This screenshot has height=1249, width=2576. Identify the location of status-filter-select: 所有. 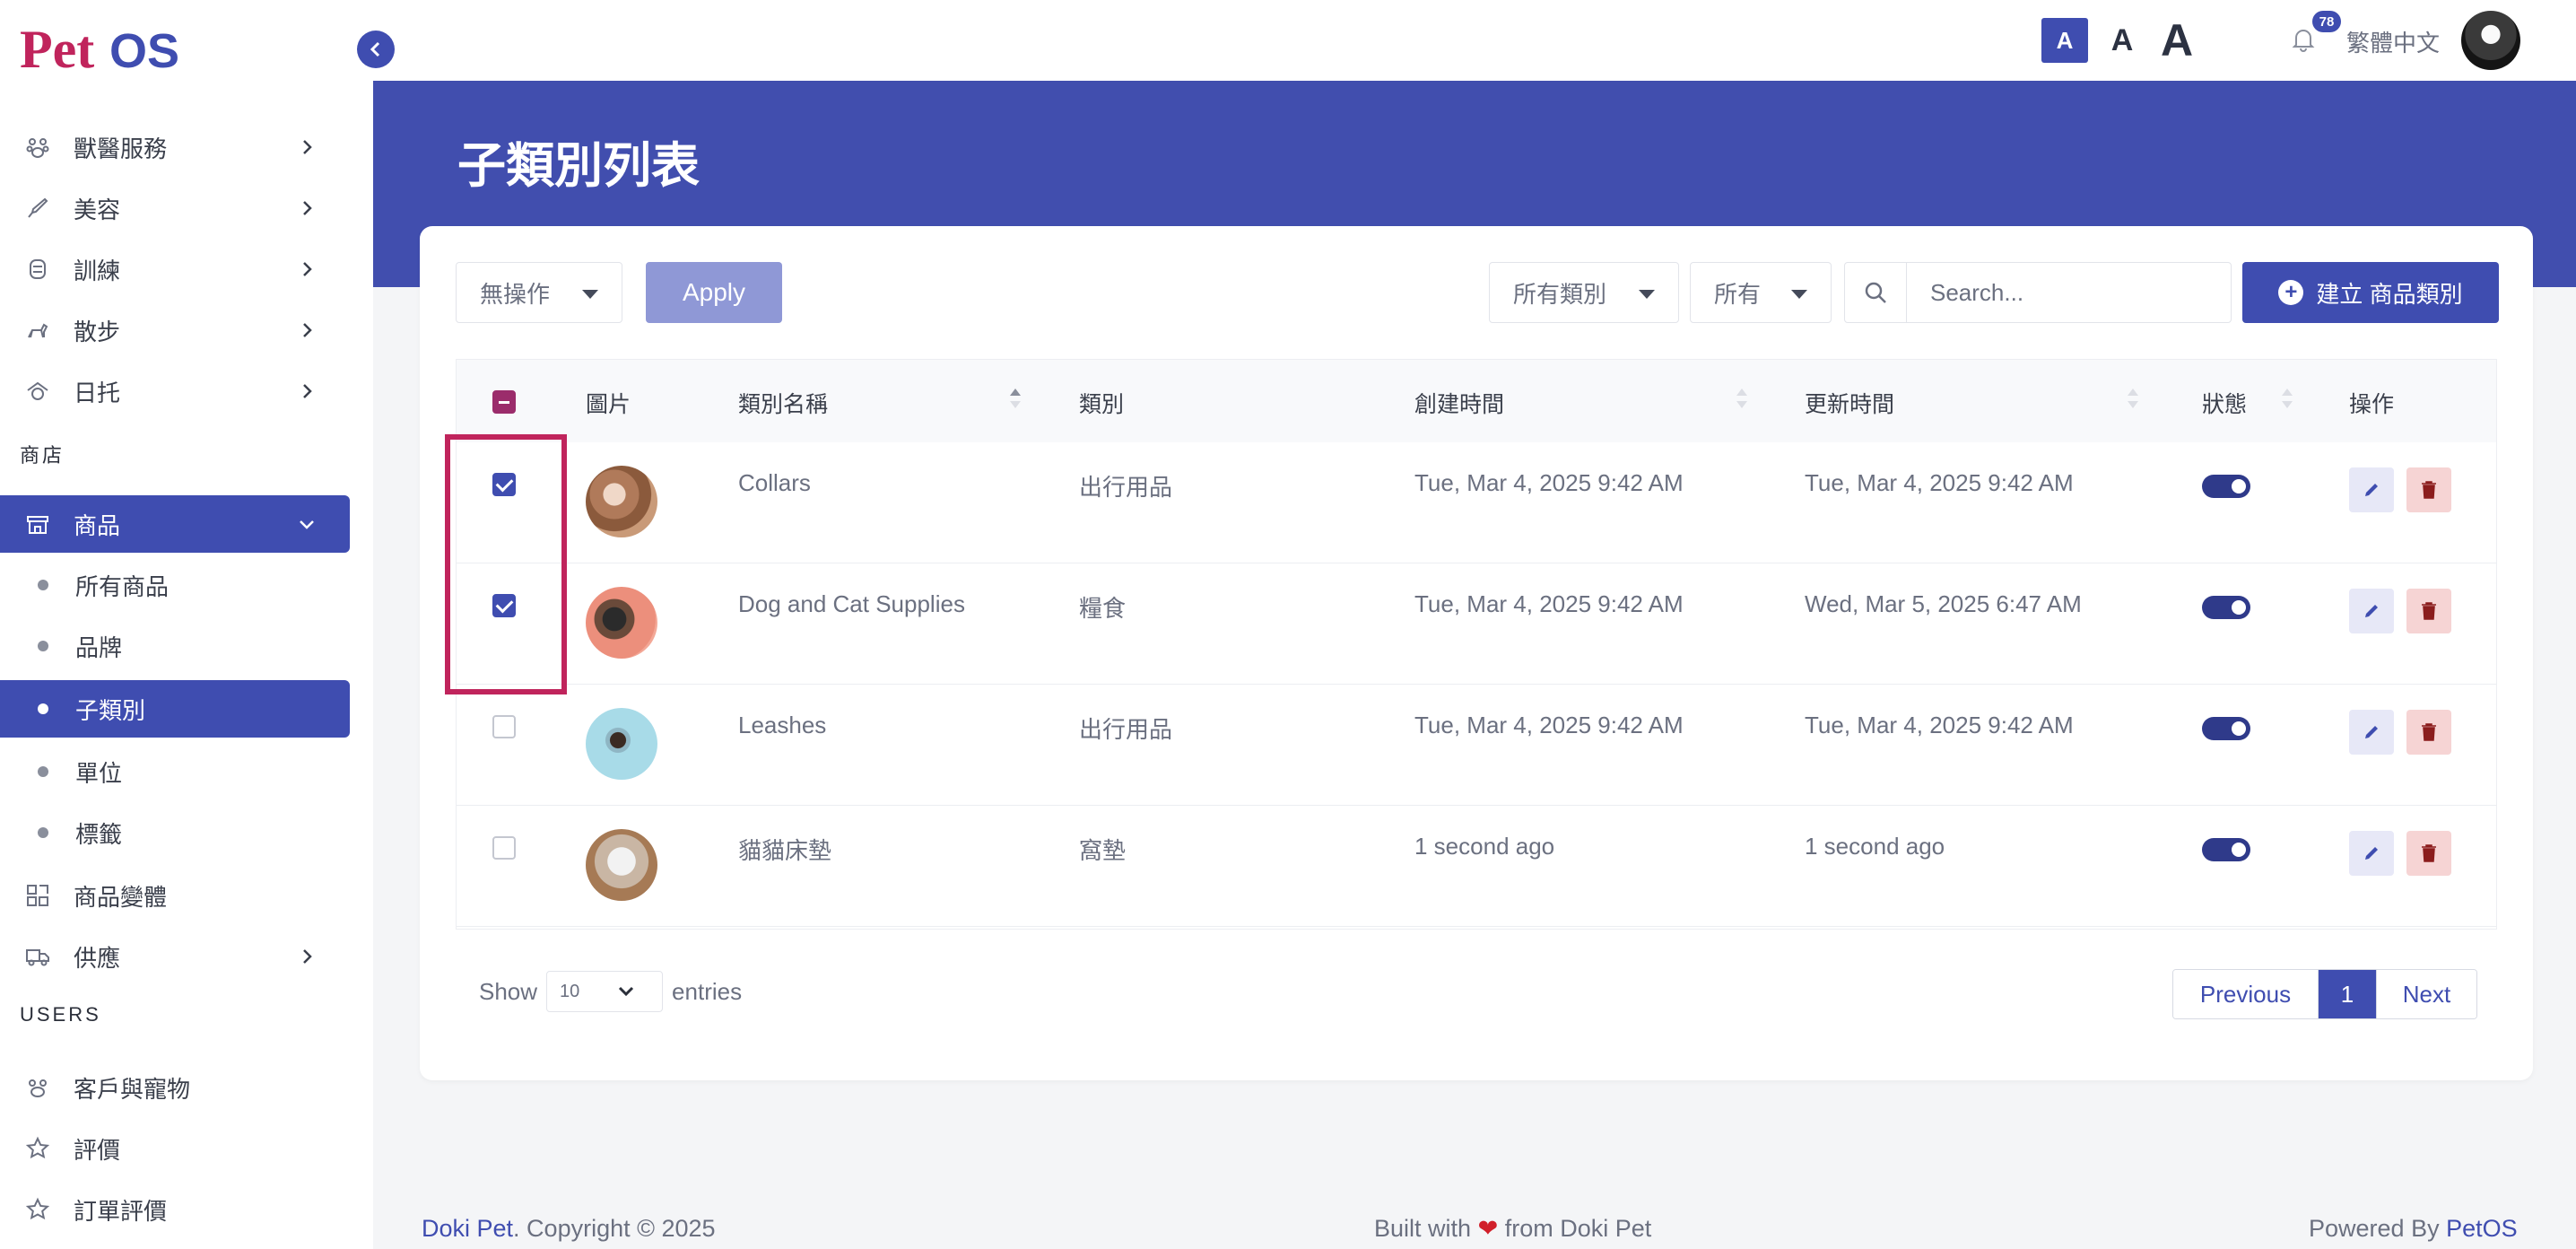
(1761, 292).